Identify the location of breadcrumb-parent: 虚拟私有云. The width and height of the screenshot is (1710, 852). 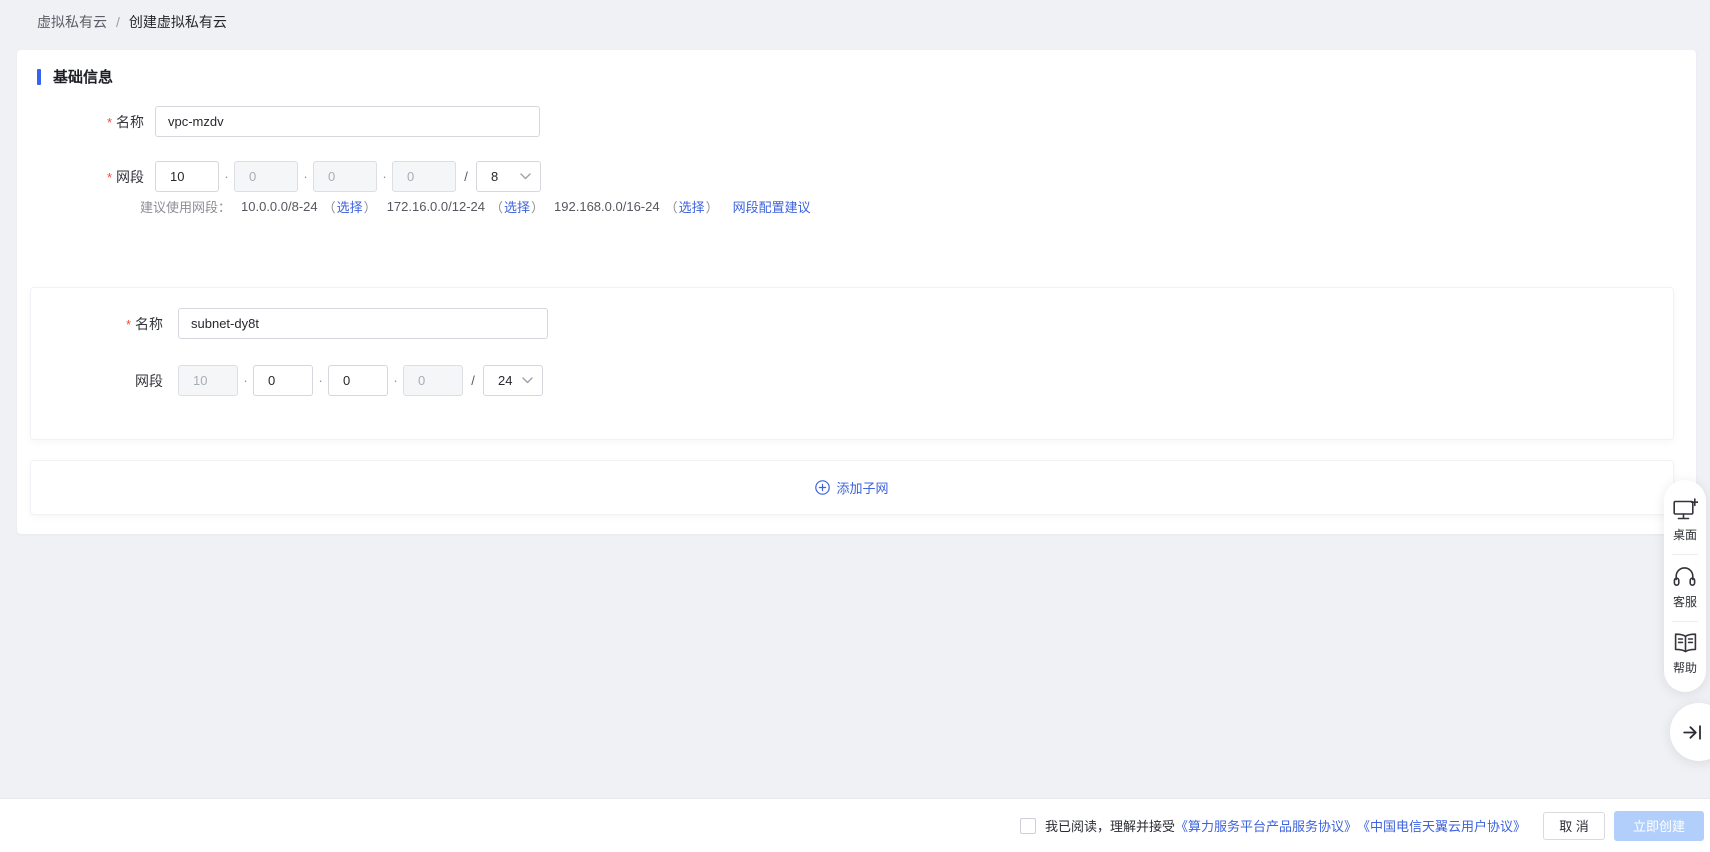
(72, 22).